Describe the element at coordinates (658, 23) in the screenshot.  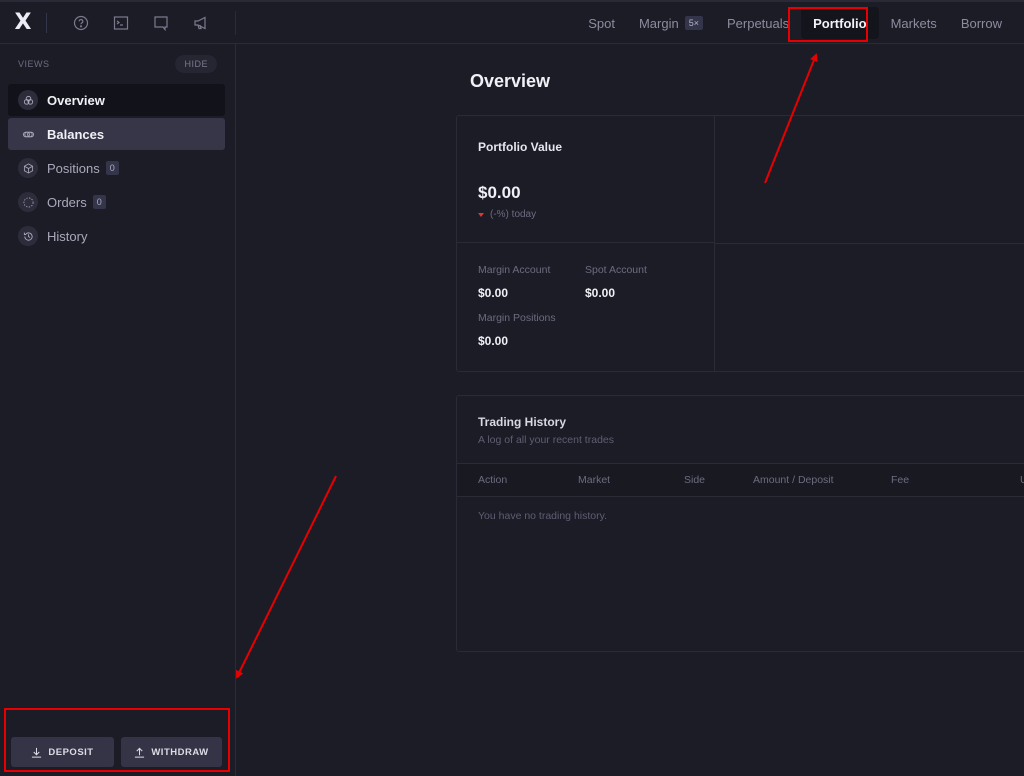
I see `nav-margin-label: Margin` at that location.